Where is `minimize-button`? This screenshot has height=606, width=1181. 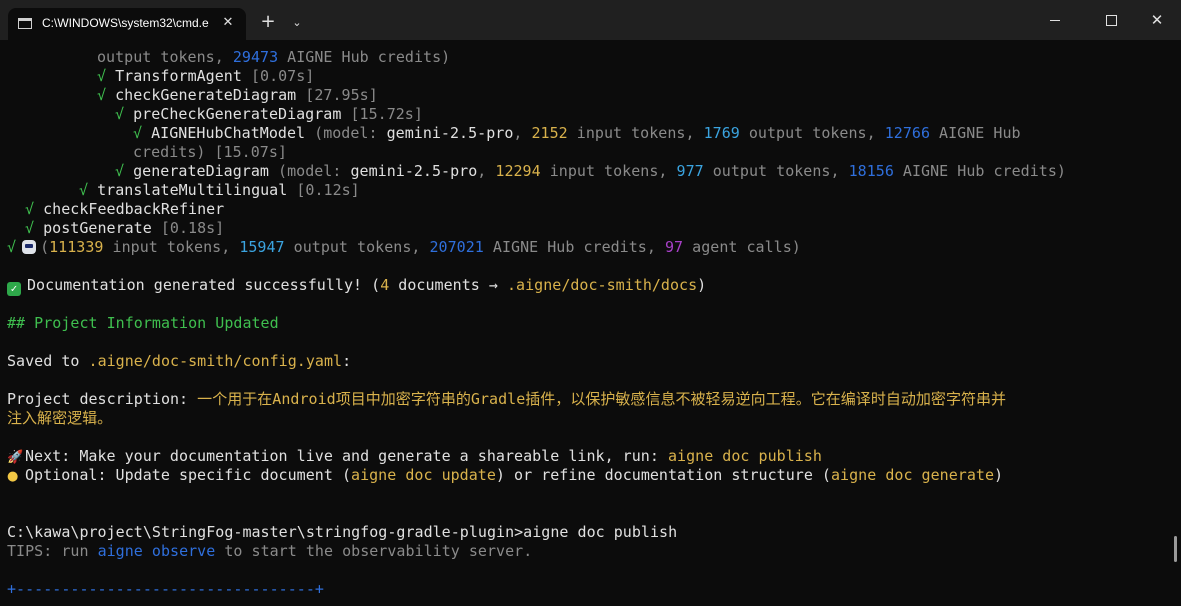 minimize-button is located at coordinates (1055, 20).